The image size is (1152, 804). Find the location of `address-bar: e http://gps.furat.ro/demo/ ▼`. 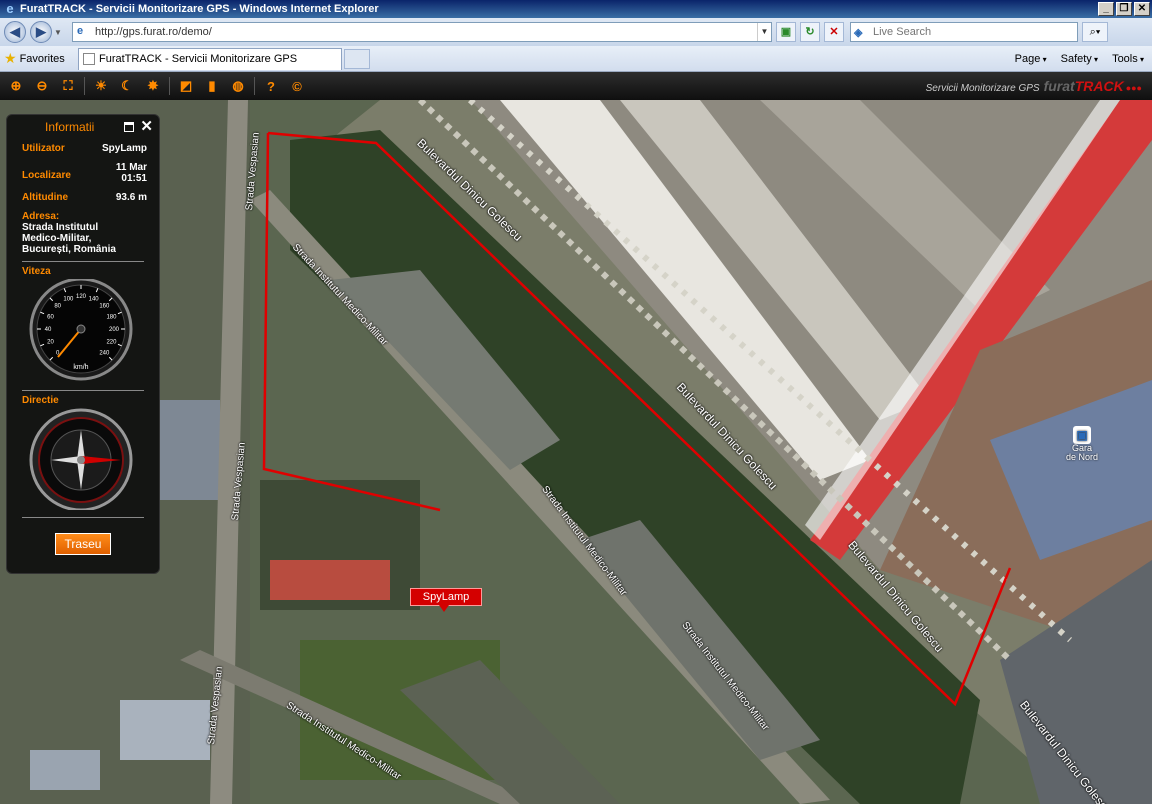

address-bar: e http://gps.furat.ro/demo/ ▼ is located at coordinates (422, 32).